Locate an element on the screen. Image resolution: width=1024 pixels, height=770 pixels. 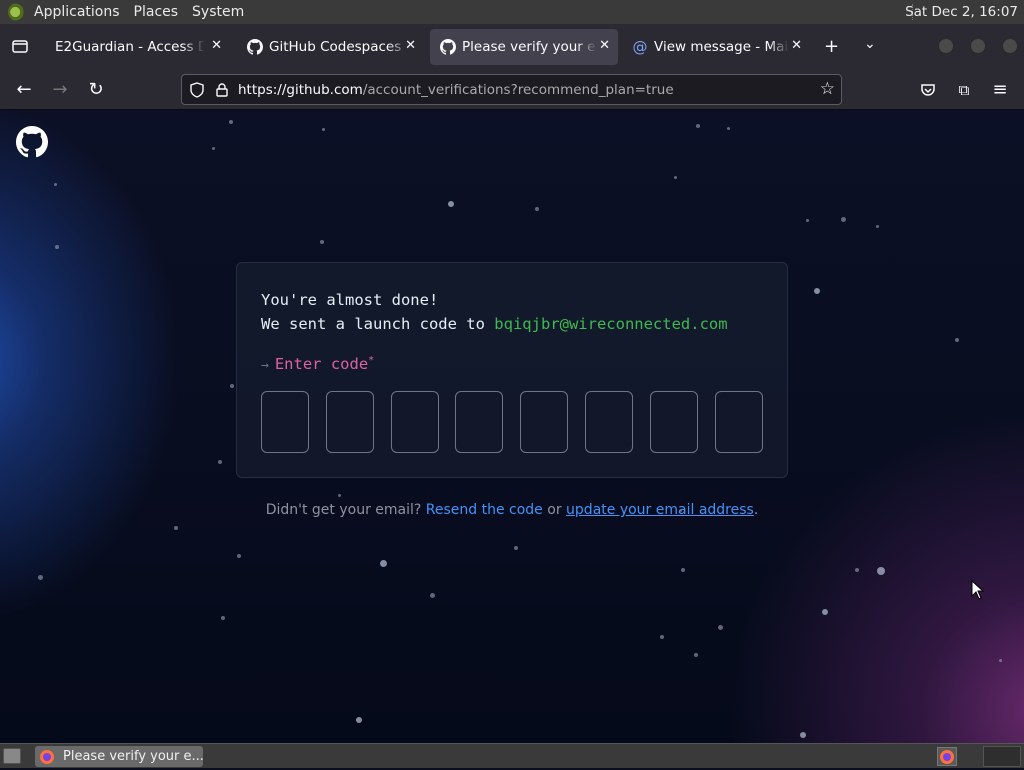
at-icon: @ is located at coordinates (640, 47).